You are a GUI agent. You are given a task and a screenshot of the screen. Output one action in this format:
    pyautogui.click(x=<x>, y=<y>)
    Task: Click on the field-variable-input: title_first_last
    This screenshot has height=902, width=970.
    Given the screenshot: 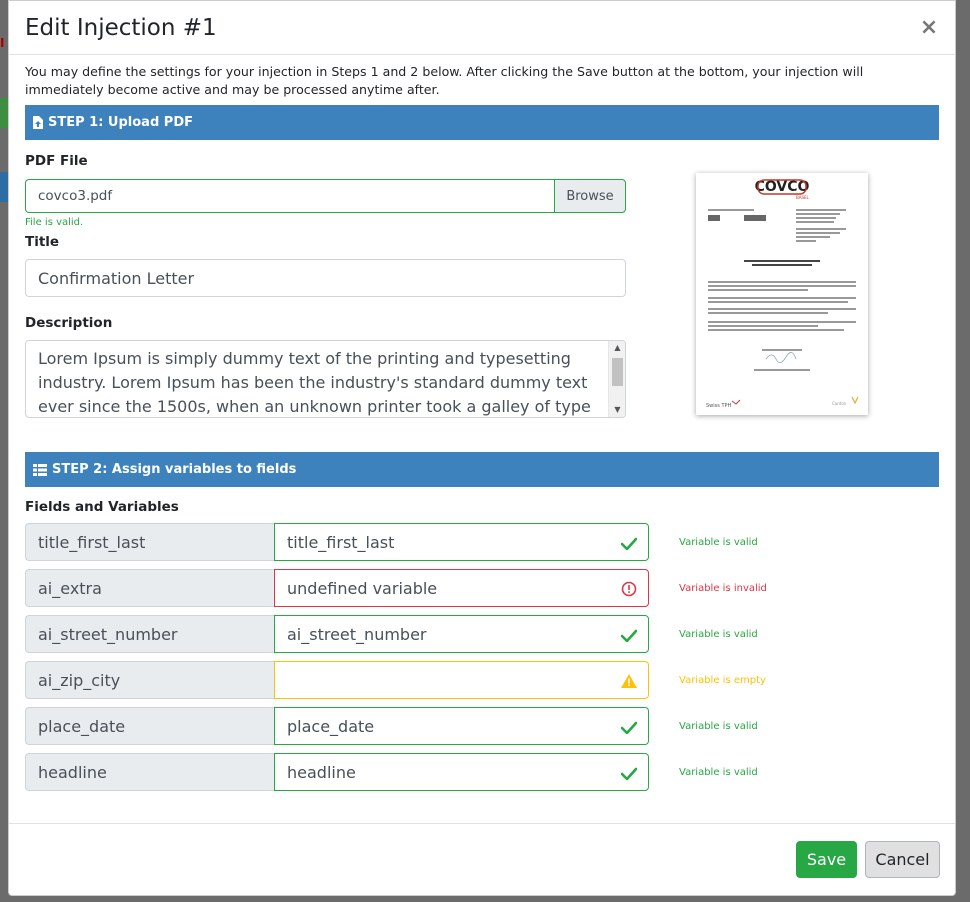 What is the action you would take?
    pyautogui.click(x=461, y=542)
    